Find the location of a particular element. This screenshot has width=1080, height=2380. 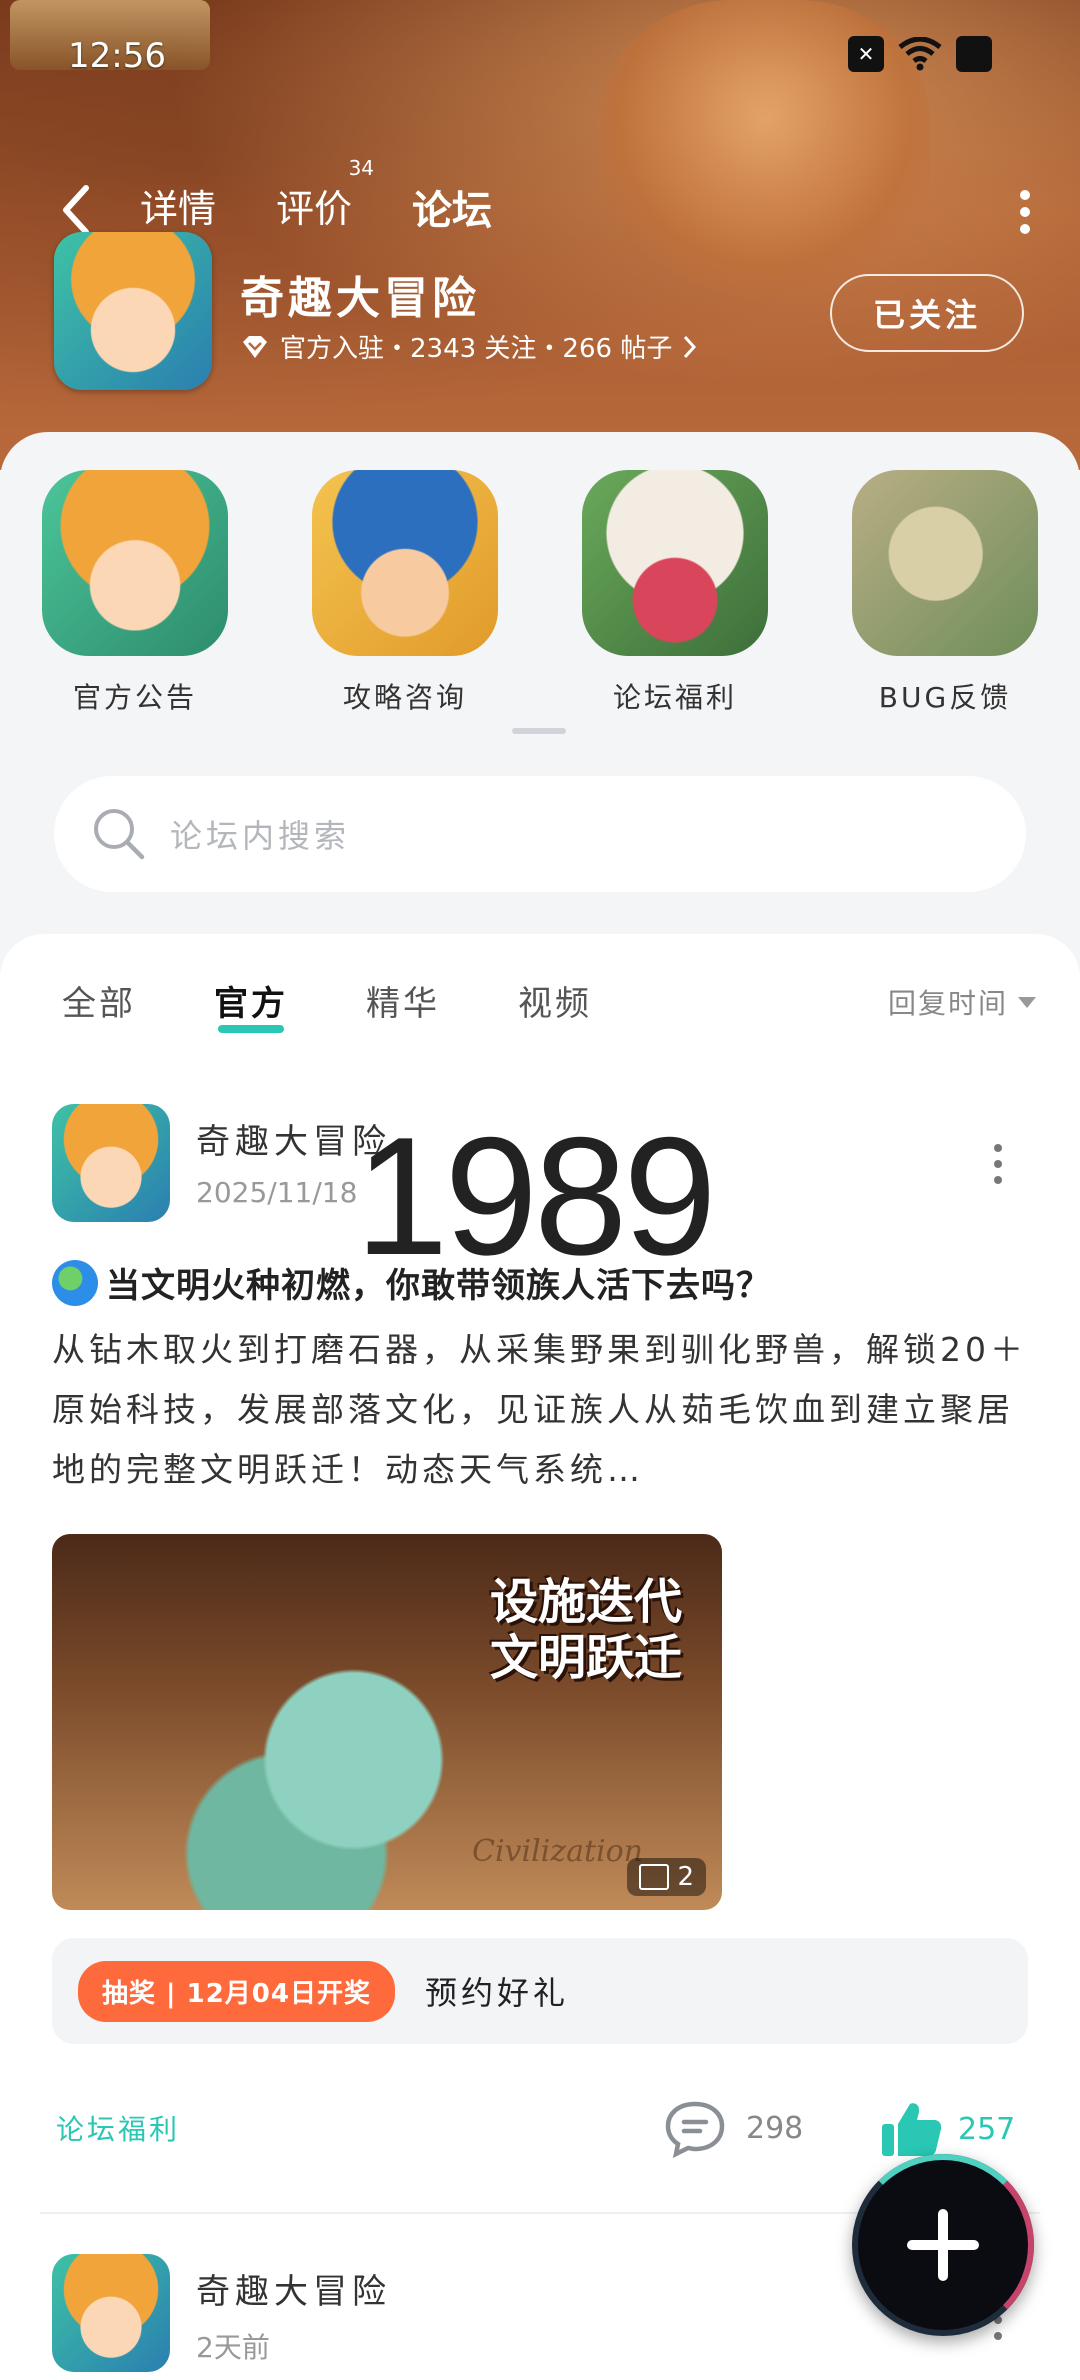

tab-reviews: 评价 34 is located at coordinates (314, 196).